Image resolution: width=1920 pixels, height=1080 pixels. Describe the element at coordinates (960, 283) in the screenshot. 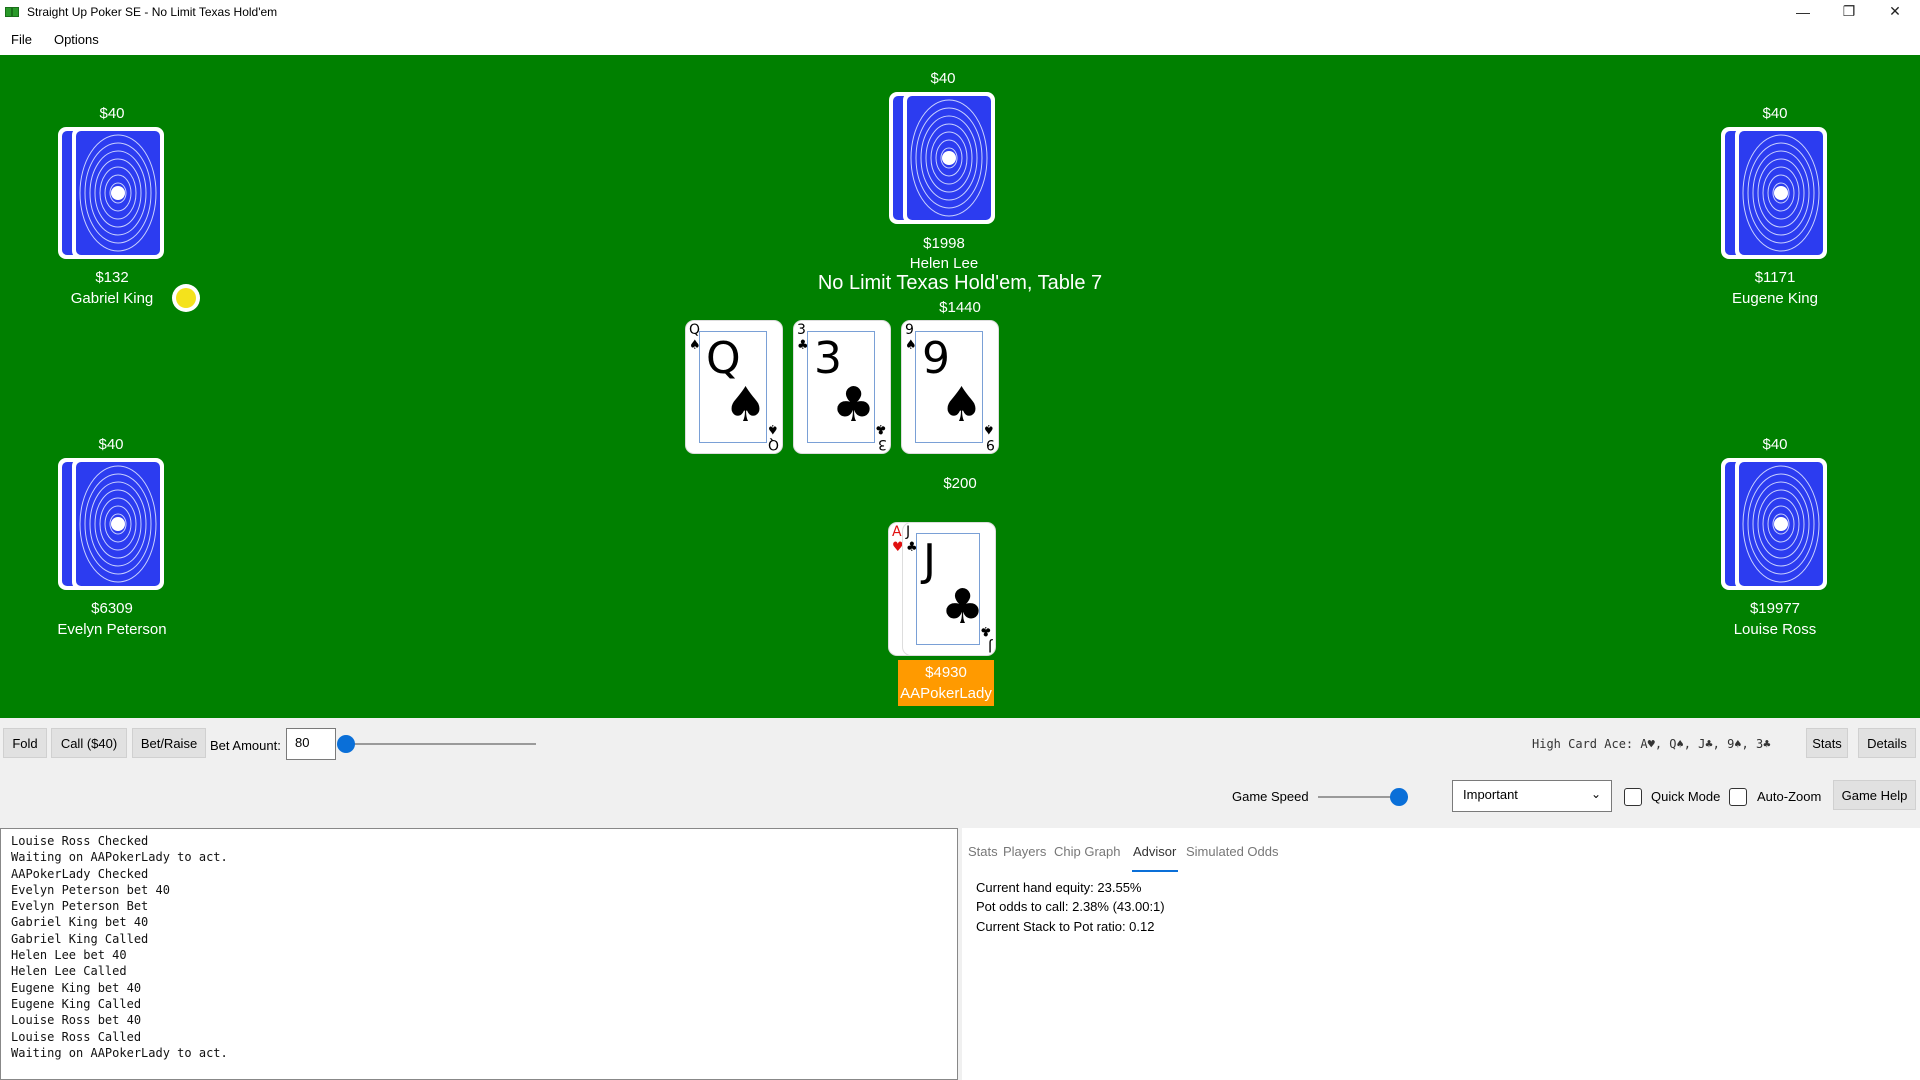

I see `table-title: No Limit Texas Hold'em, Table 7` at that location.